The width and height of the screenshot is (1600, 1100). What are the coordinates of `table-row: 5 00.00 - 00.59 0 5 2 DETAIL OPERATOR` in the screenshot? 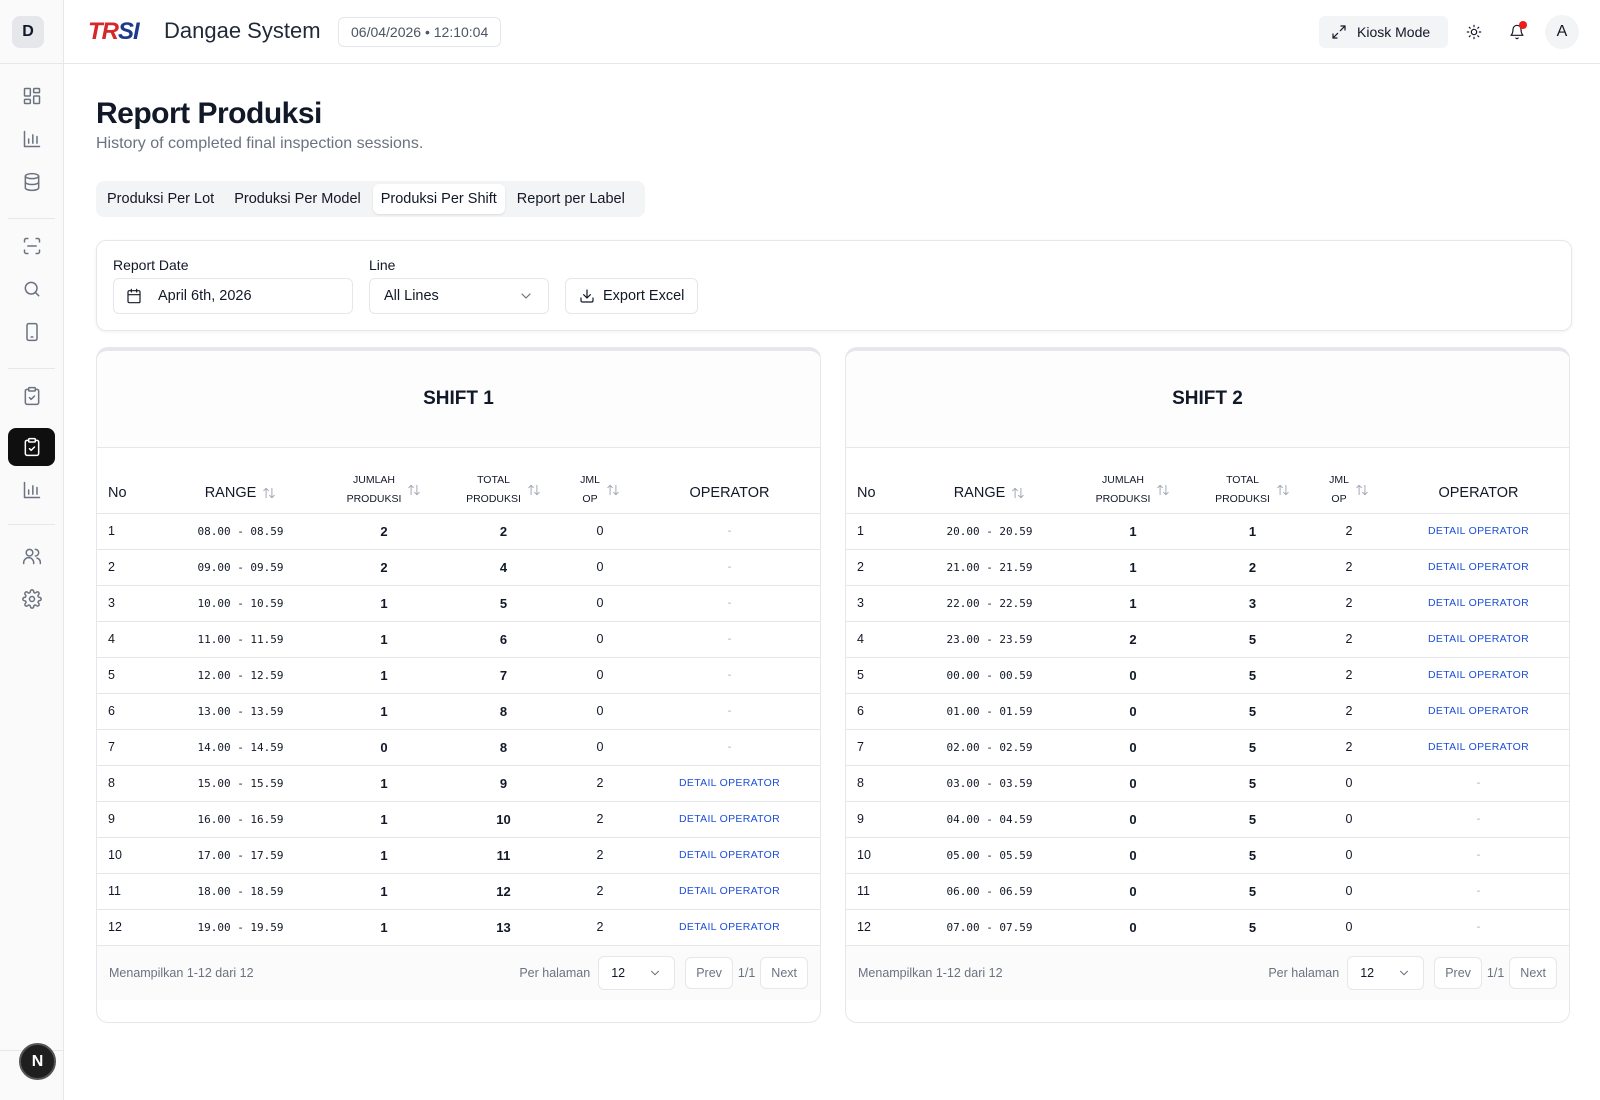 It's located at (1207, 675).